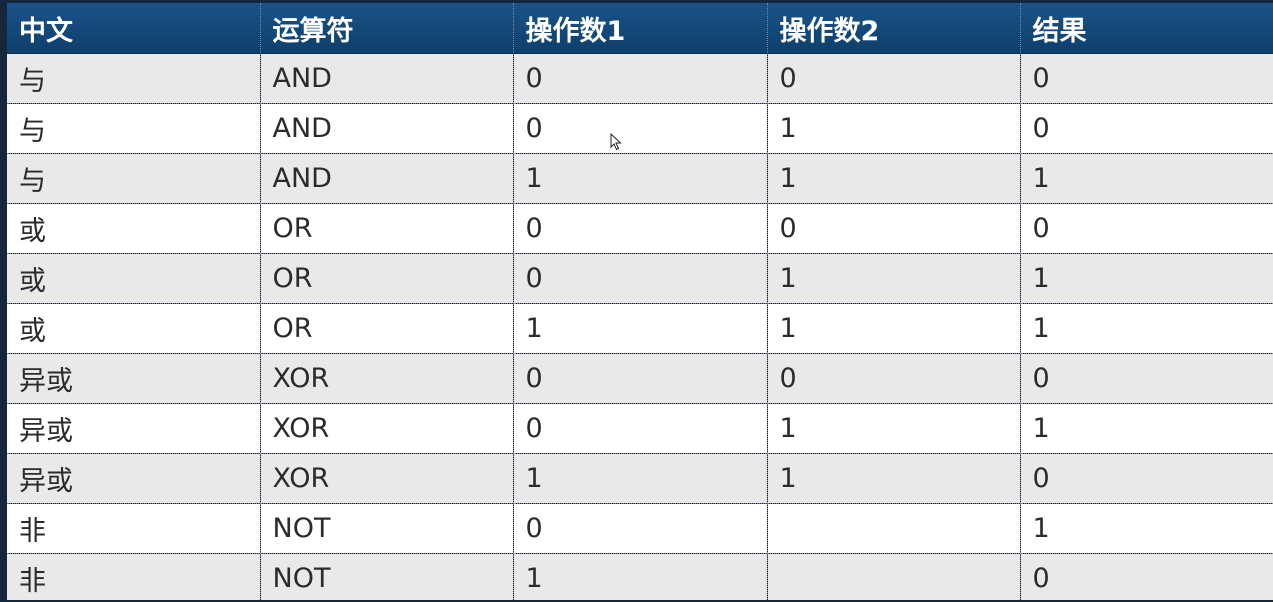 The image size is (1273, 602). Describe the element at coordinates (893, 28) in the screenshot. I see `header-operand2: 操作数2` at that location.